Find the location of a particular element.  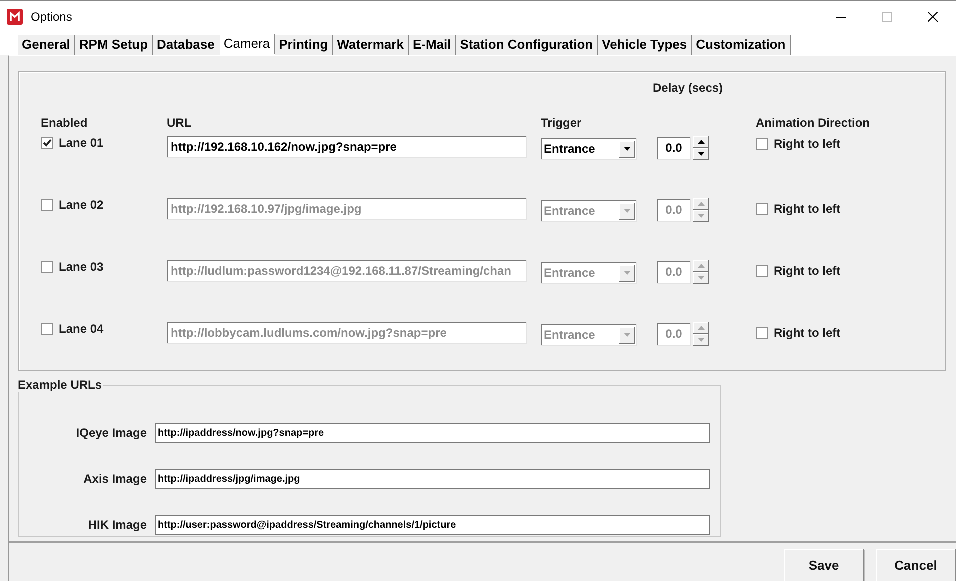

tab: Database is located at coordinates (186, 45).